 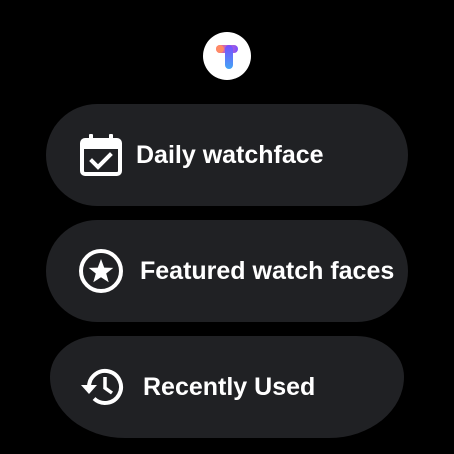 What do you see at coordinates (103, 387) in the screenshot?
I see `history-icon` at bounding box center [103, 387].